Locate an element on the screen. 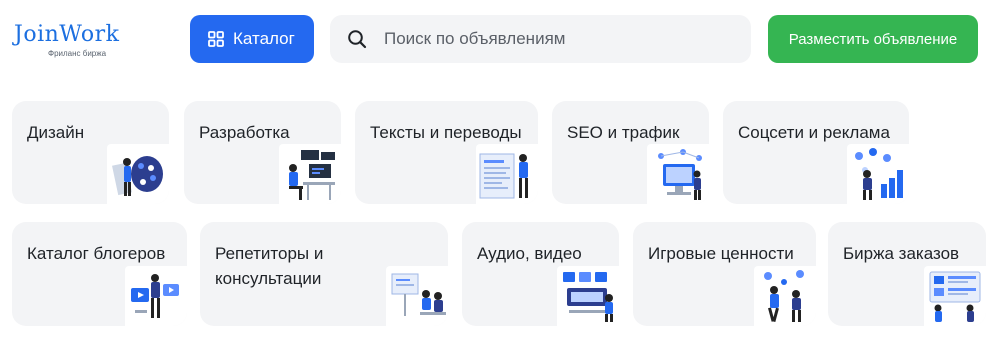 This screenshot has width=990, height=354. logo-wordmark: JoinWork is located at coordinates (67, 34).